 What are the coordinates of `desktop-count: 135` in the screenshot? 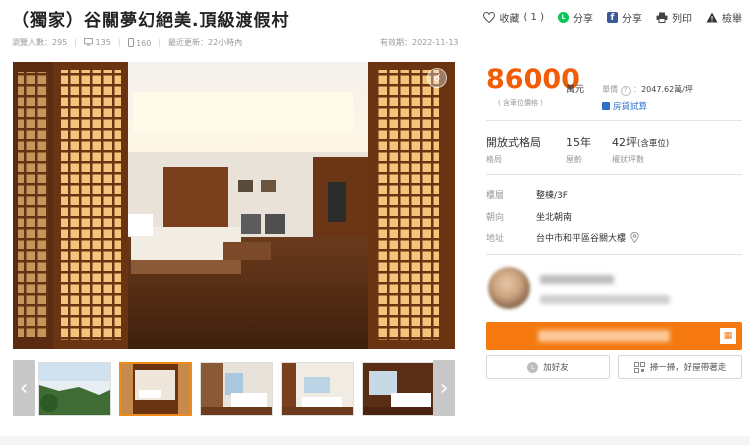 It's located at (103, 42).